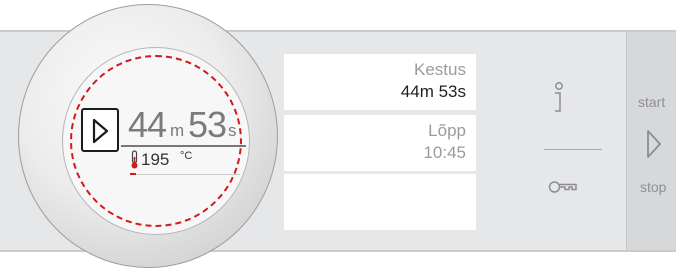  I want to click on info-icon, so click(559, 97).